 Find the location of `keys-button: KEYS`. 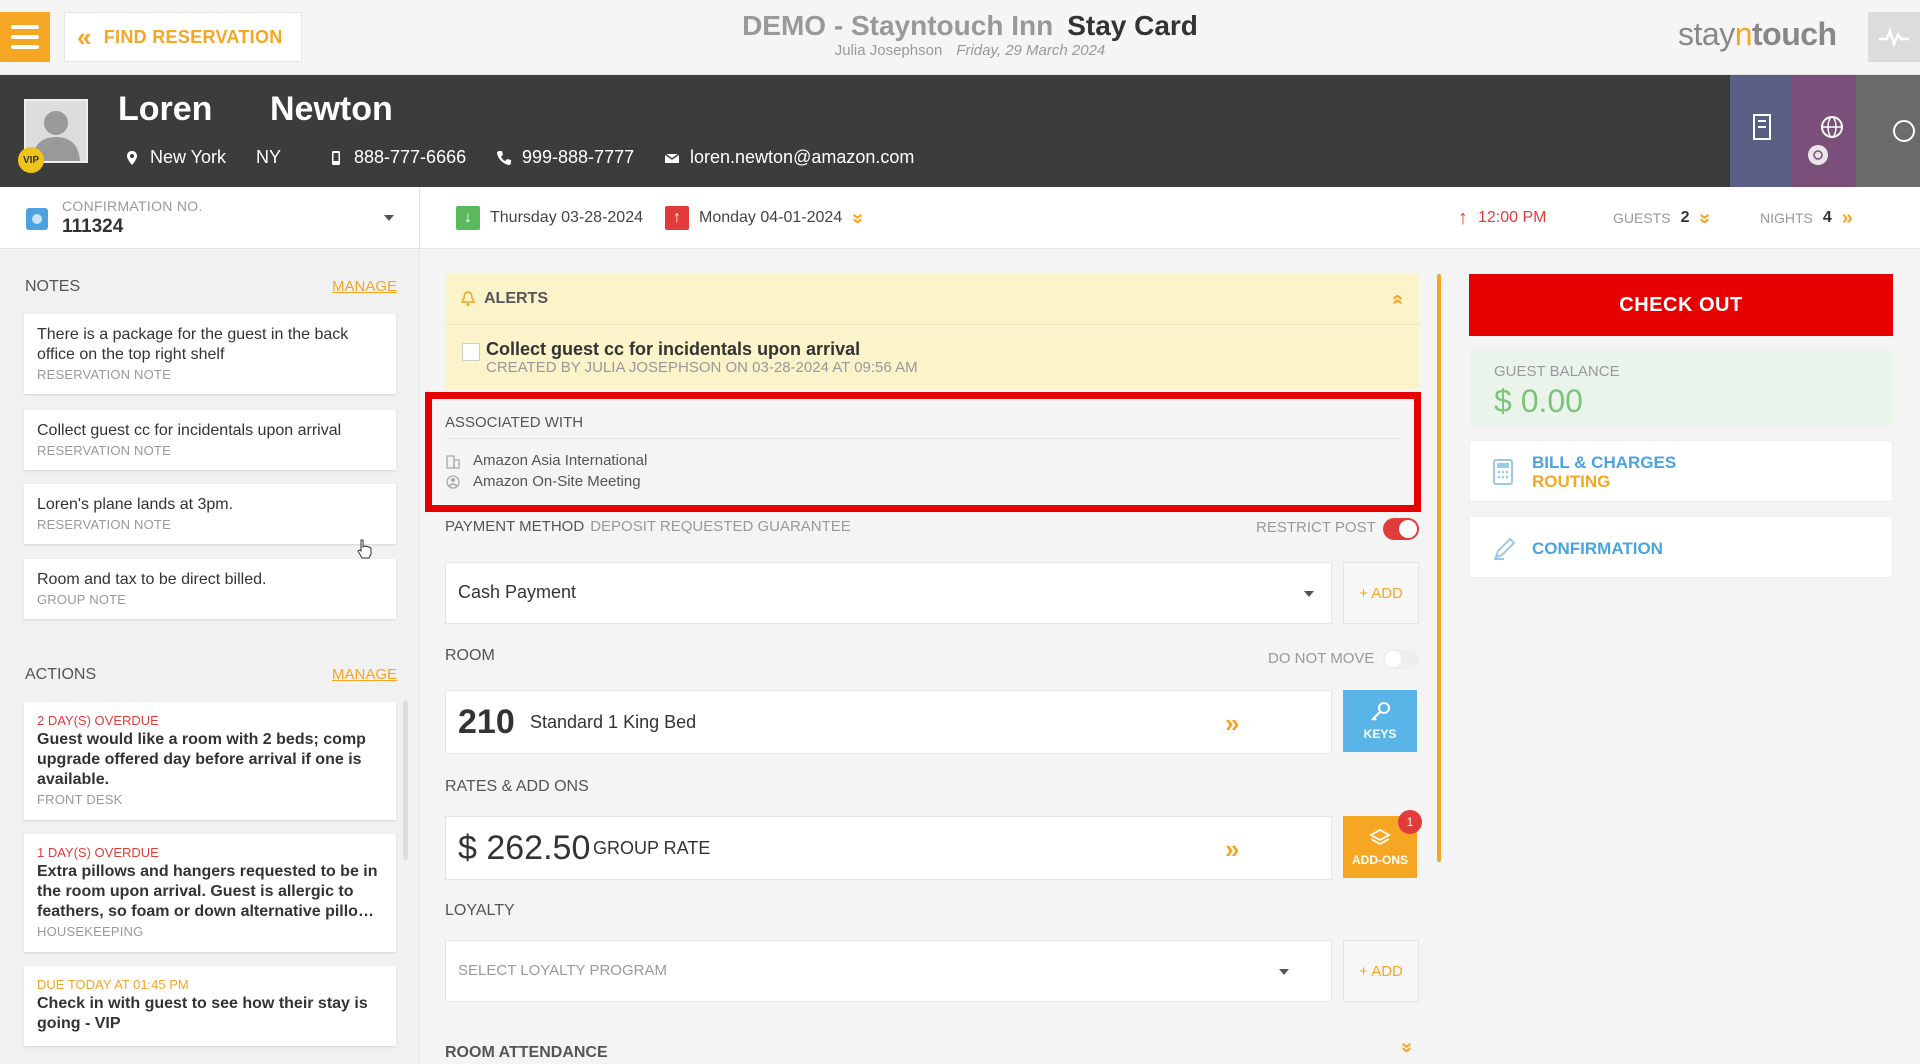

keys-button: KEYS is located at coordinates (1380, 721).